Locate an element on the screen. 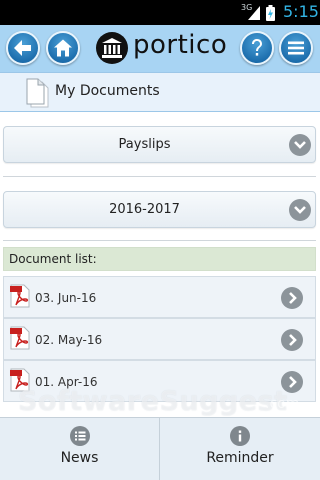 This screenshot has width=320, height=480. status-bar: 3G 5:15 is located at coordinates (160, 12).